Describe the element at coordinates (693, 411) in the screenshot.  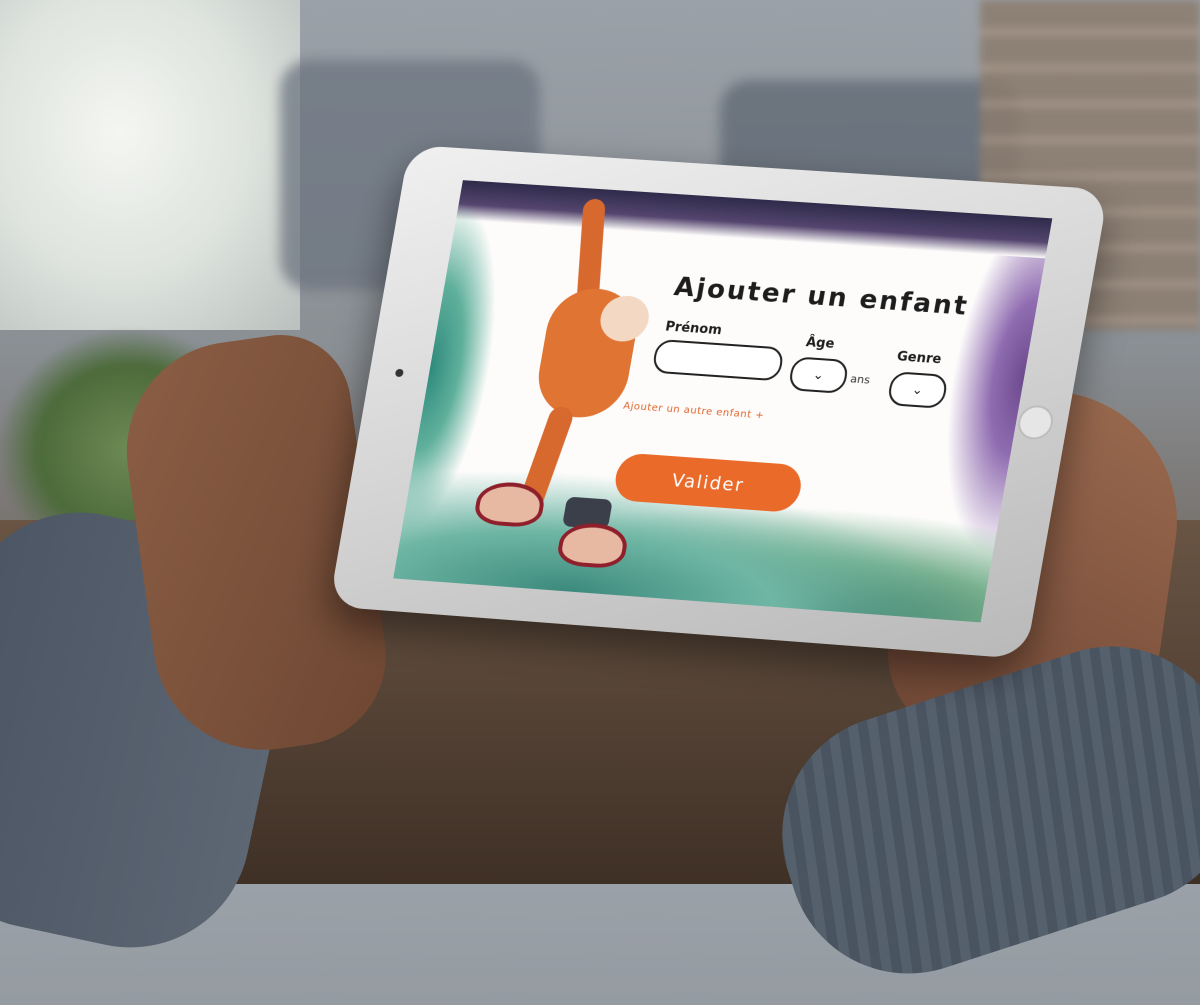
I see `add-child-link: Ajouter un autre enfant +` at that location.